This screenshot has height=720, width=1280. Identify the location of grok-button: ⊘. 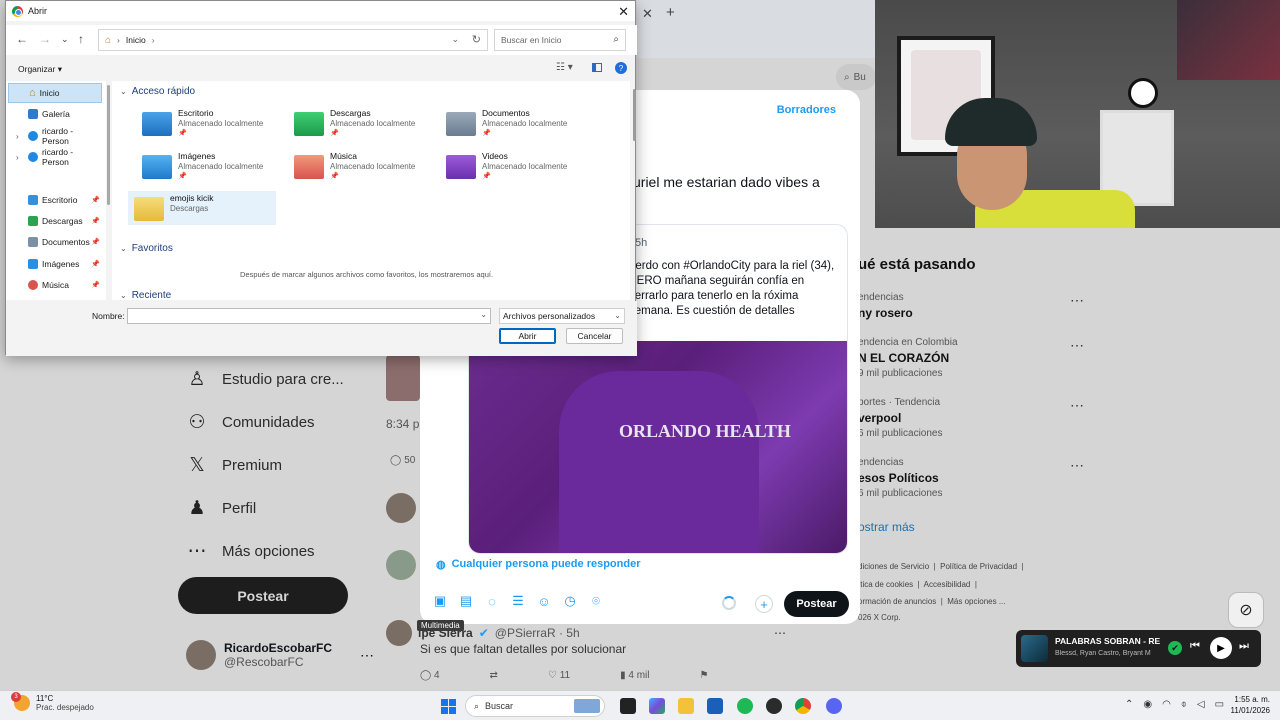
(1246, 610).